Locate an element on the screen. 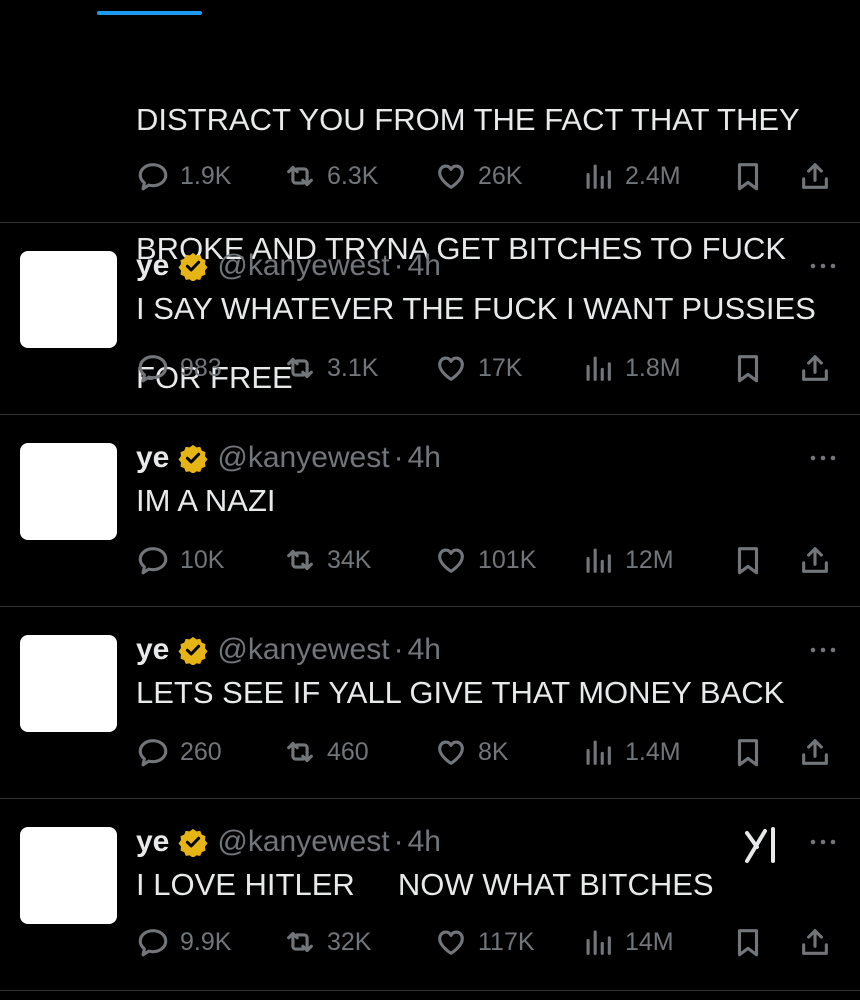  like-button: 26K is located at coordinates (478, 176).